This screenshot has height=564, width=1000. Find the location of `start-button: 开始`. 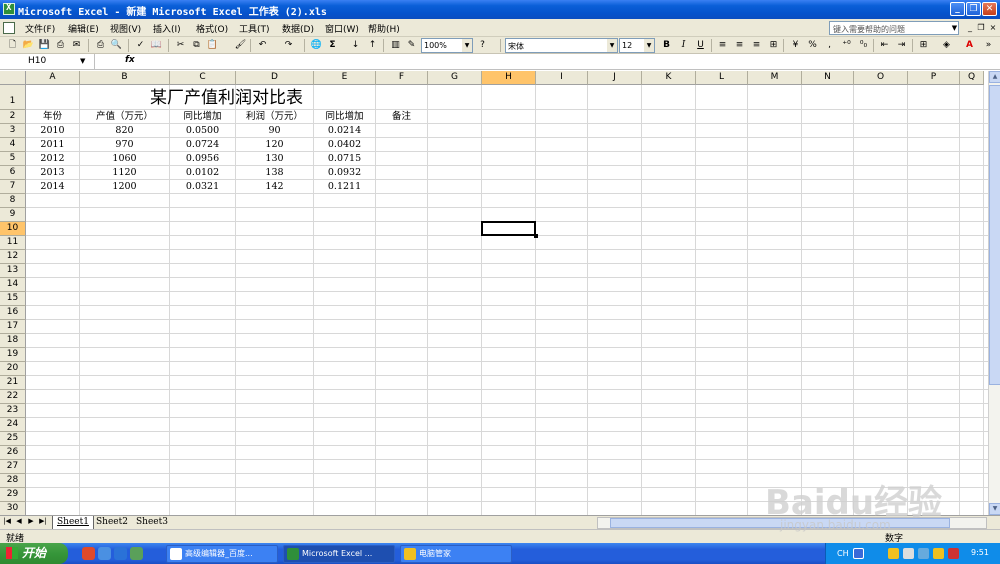

start-button: 开始 is located at coordinates (34, 553).